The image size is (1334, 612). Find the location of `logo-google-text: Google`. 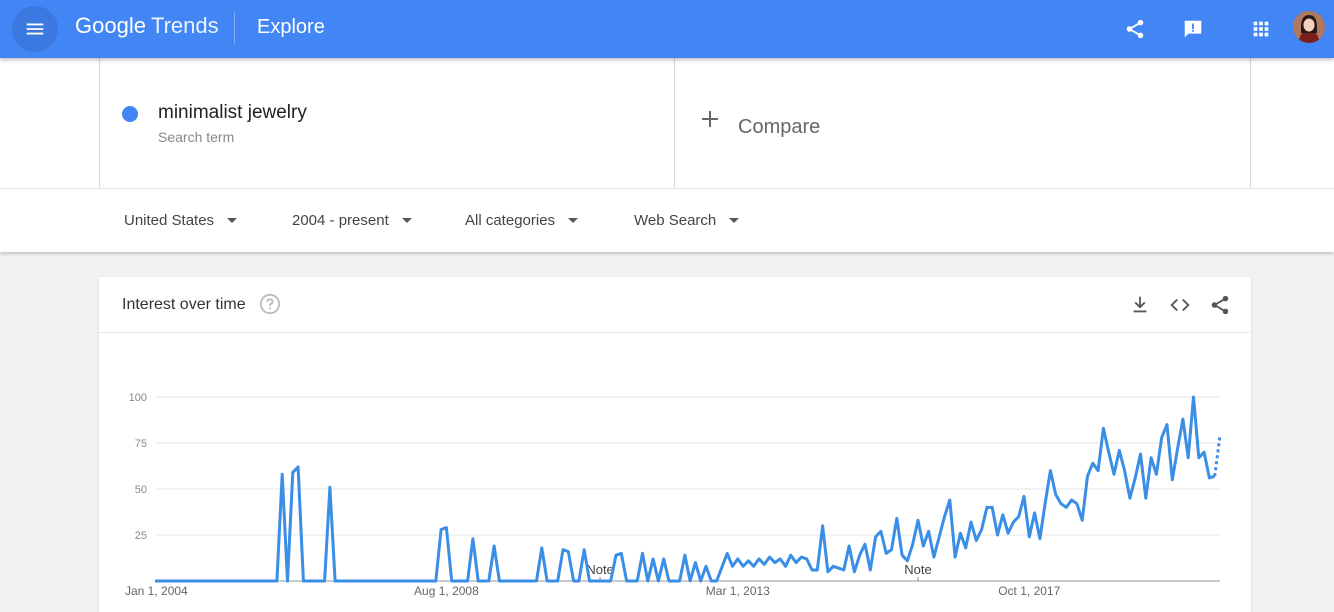

logo-google-text: Google is located at coordinates (110, 25).